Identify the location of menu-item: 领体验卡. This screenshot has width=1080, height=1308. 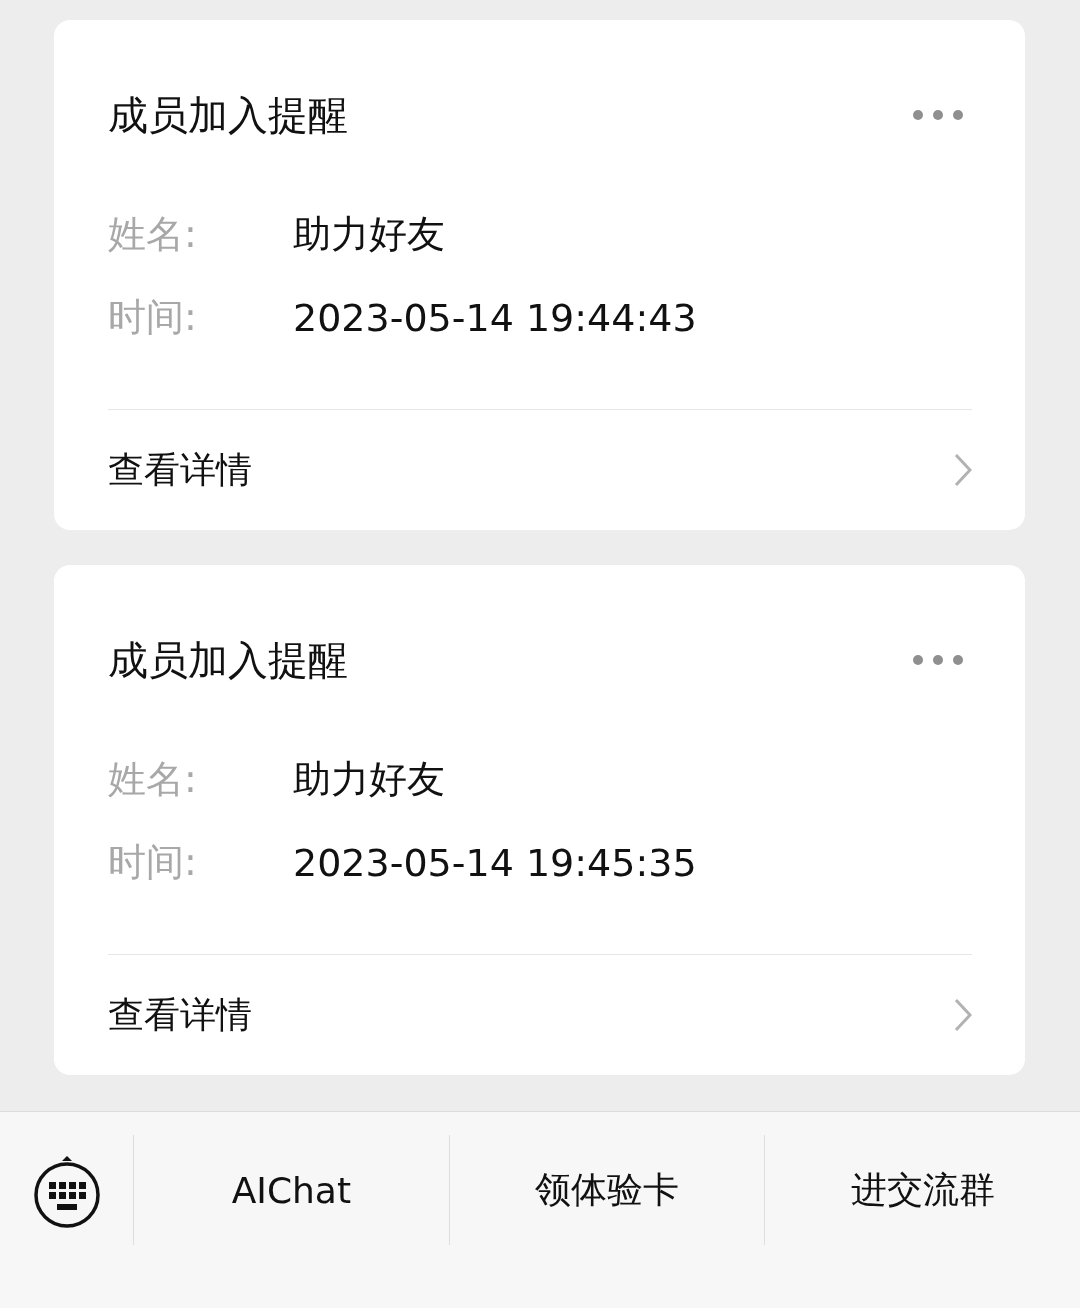
(607, 1190).